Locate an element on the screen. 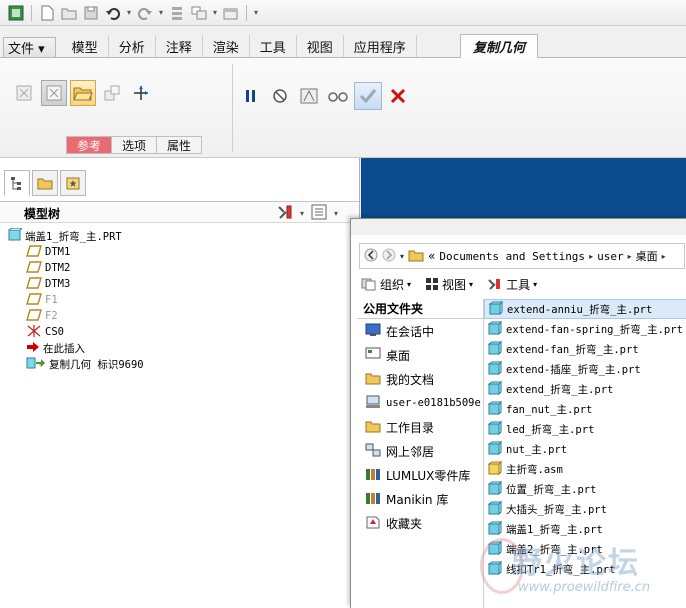  model-tree-tab-icon is located at coordinates (17, 183).